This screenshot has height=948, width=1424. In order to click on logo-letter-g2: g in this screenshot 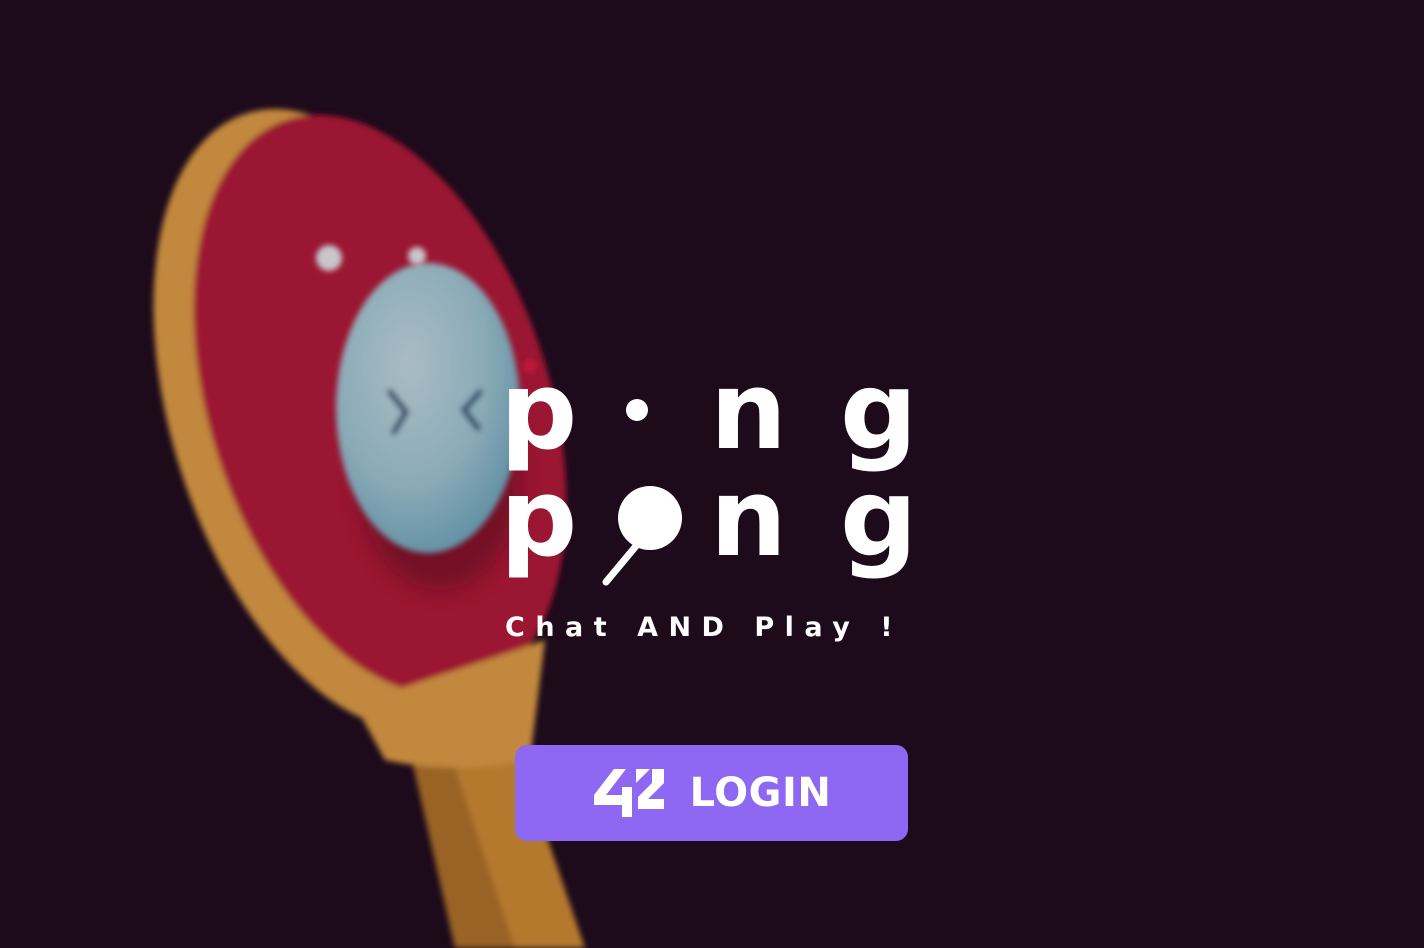, I will do `click(878, 518)`.